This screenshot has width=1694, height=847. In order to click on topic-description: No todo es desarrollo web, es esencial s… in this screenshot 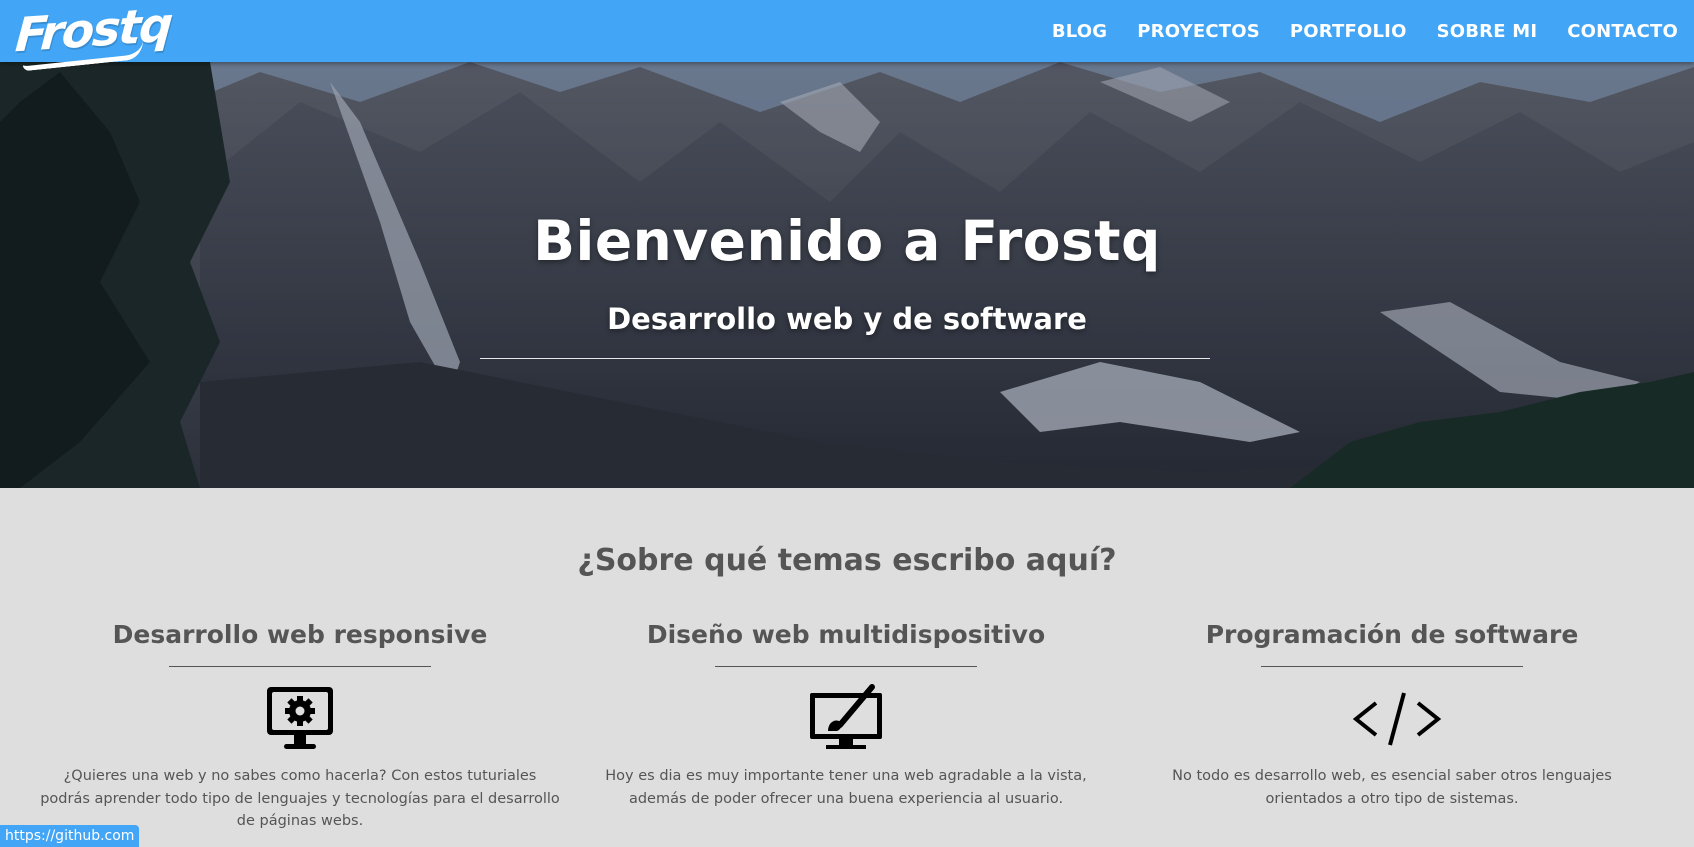, I will do `click(1392, 787)`.